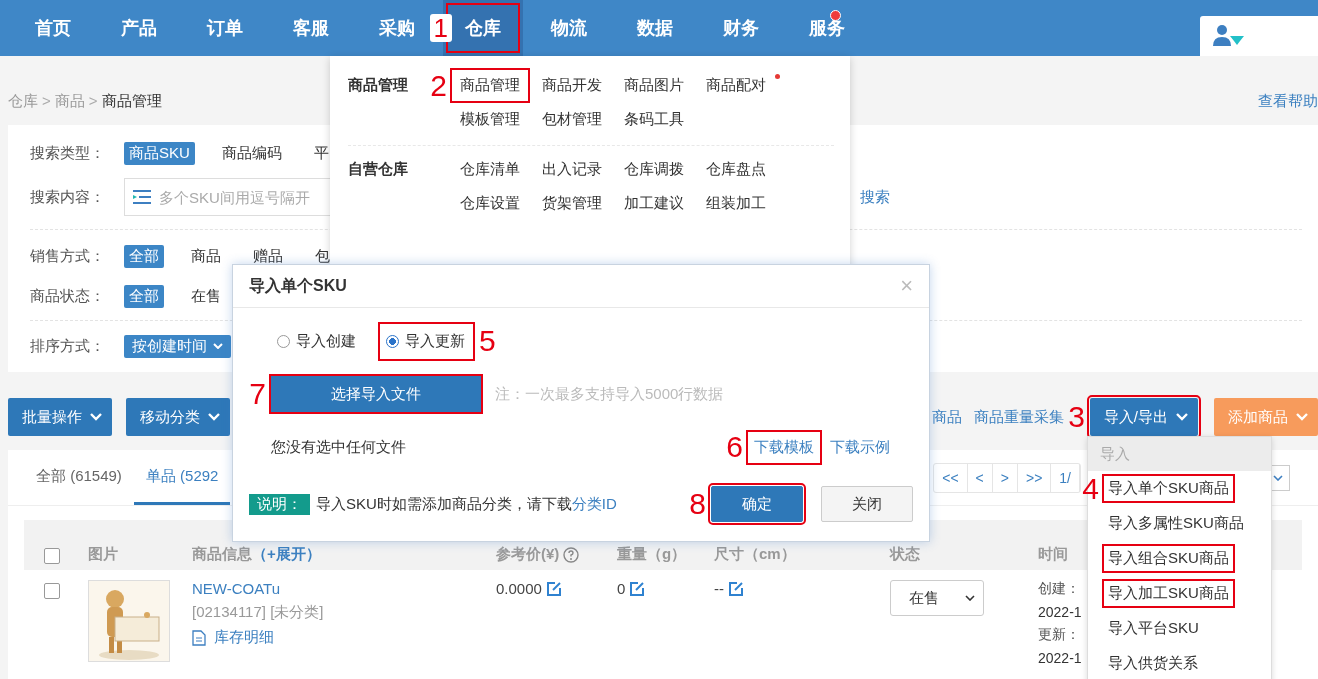 The width and height of the screenshot is (1318, 679). Describe the element at coordinates (206, 296) in the screenshot. I see `filter-option: 在售` at that location.